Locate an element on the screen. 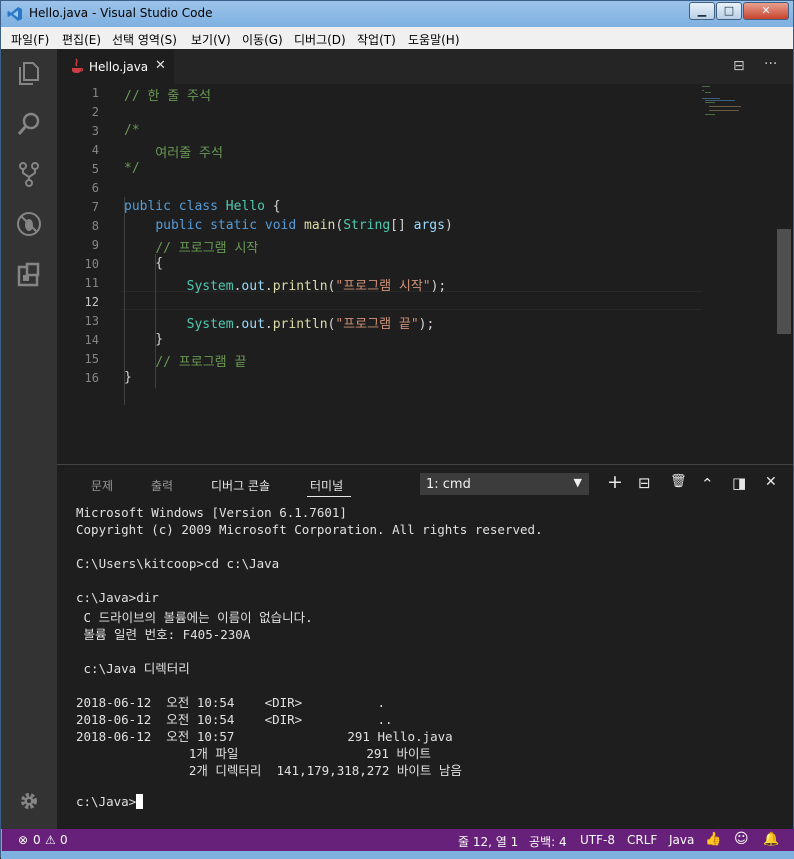 The width and height of the screenshot is (794, 859). code-token: */ is located at coordinates (132, 168).